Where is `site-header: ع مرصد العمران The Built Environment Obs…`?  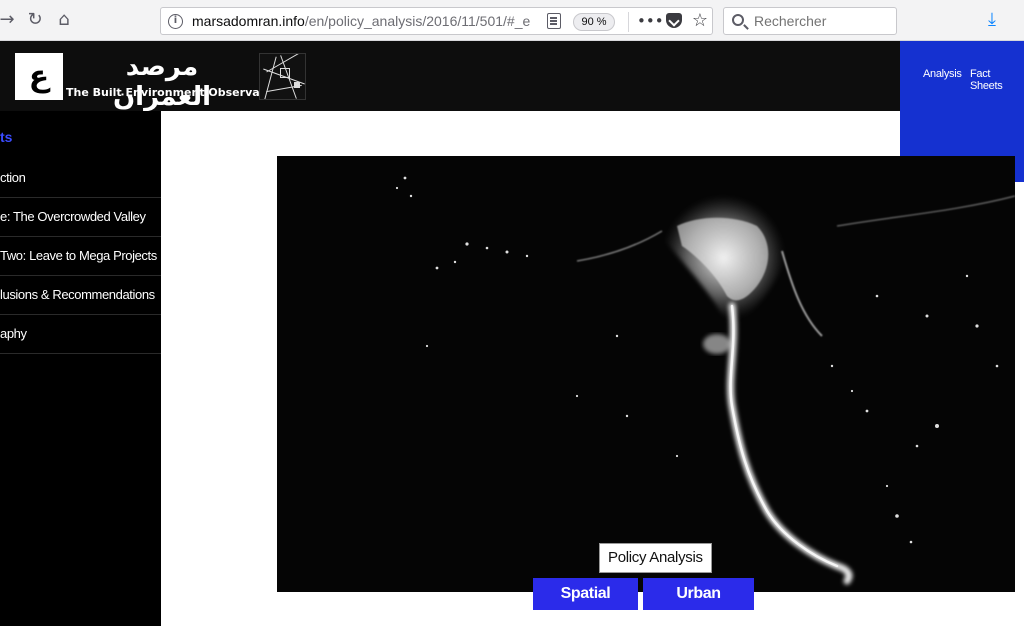 site-header: ع مرصد العمران The Built Environment Obs… is located at coordinates (512, 76).